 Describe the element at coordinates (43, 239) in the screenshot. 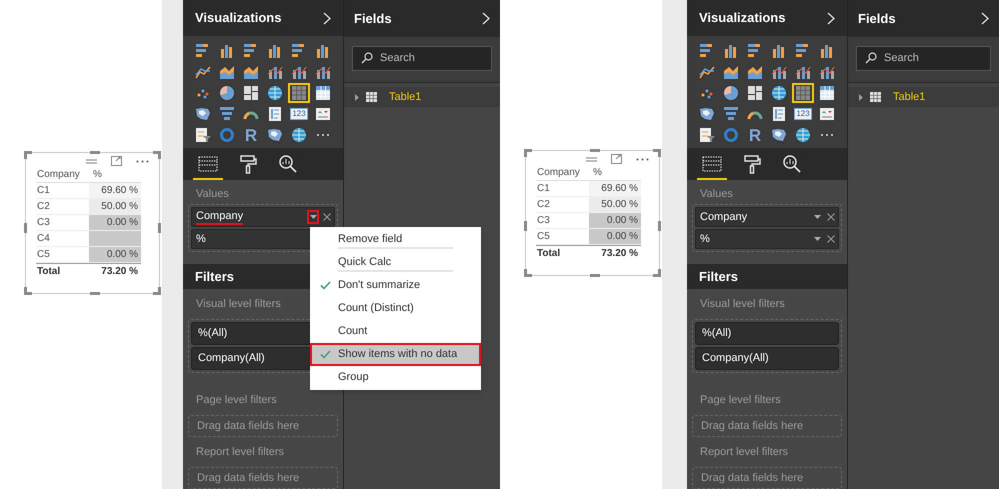

I see `table-cell-text: C4` at that location.